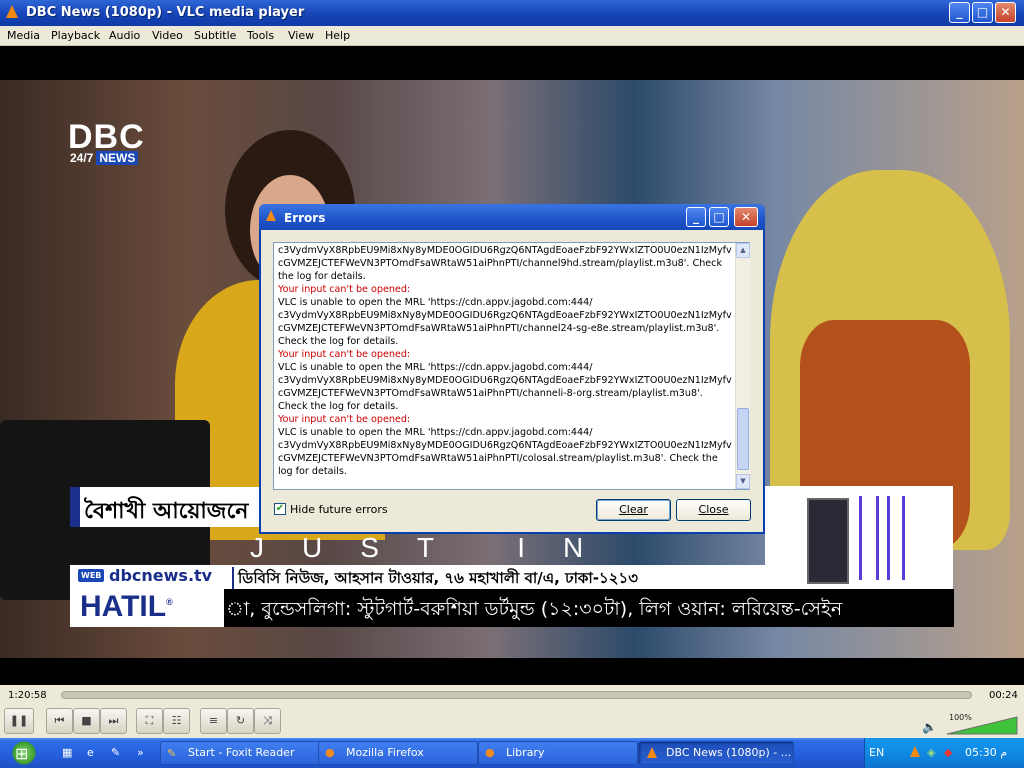  Describe the element at coordinates (525, 752) in the screenshot. I see `taskbar-item-label: Library` at that location.